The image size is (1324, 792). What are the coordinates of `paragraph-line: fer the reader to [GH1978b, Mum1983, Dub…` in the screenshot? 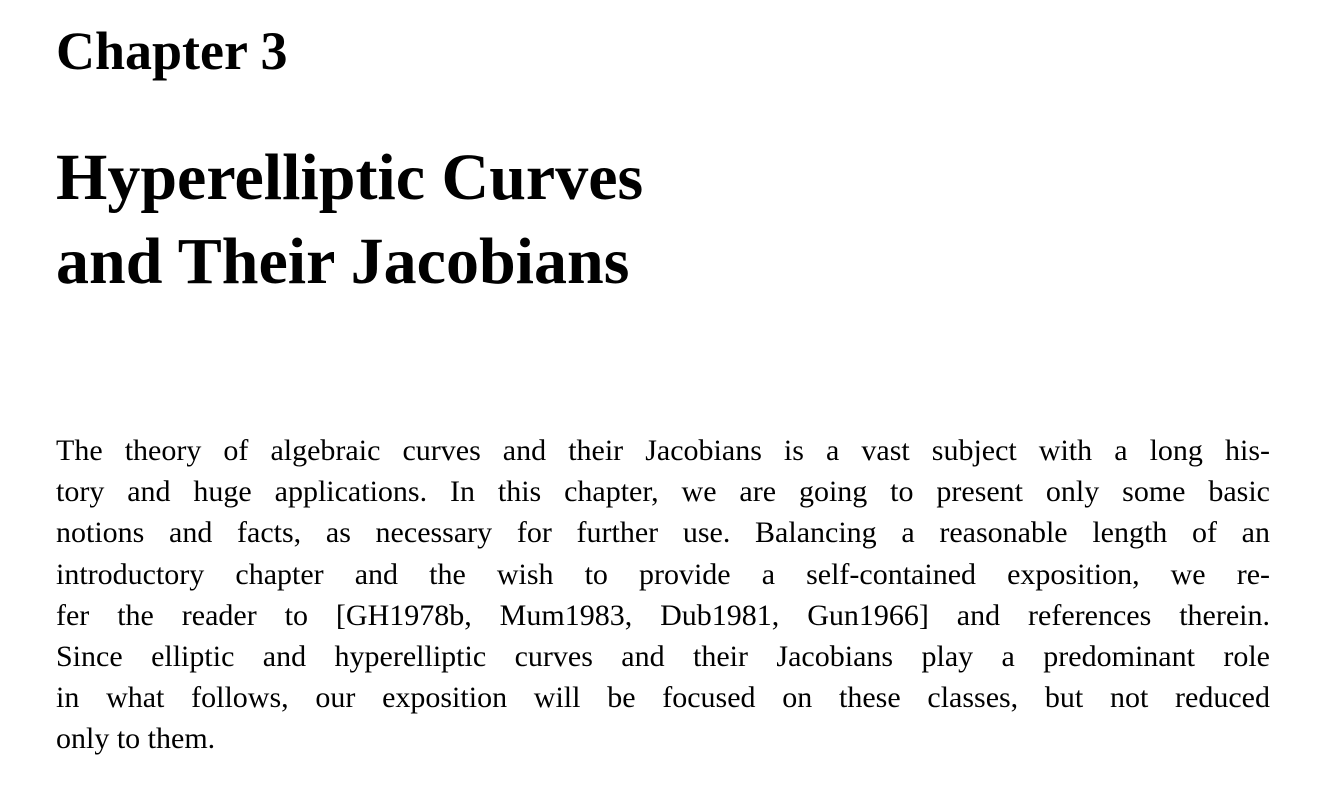 It's located at (663, 615).